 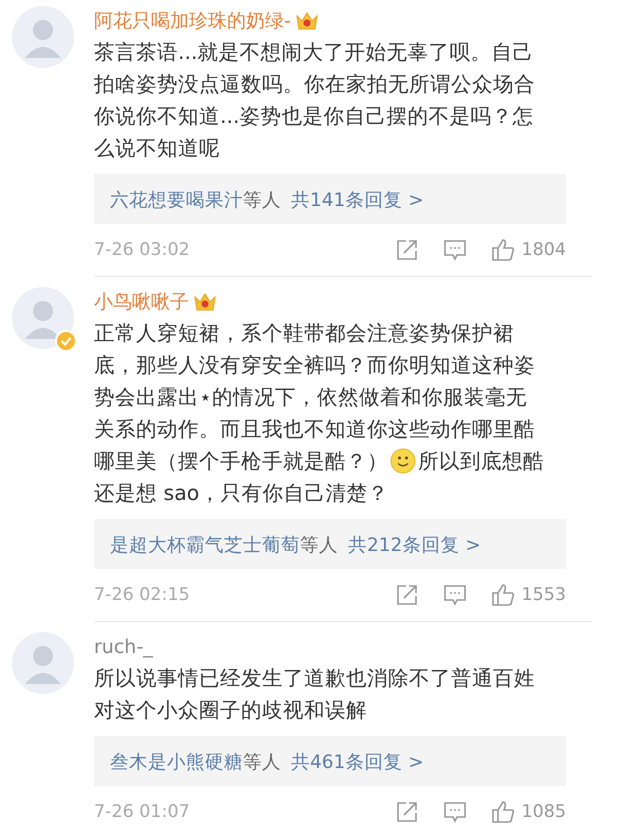 I want to click on replies-link: 是超大杯霸气芝士葡萄等人 共212条回复 >, so click(x=330, y=544).